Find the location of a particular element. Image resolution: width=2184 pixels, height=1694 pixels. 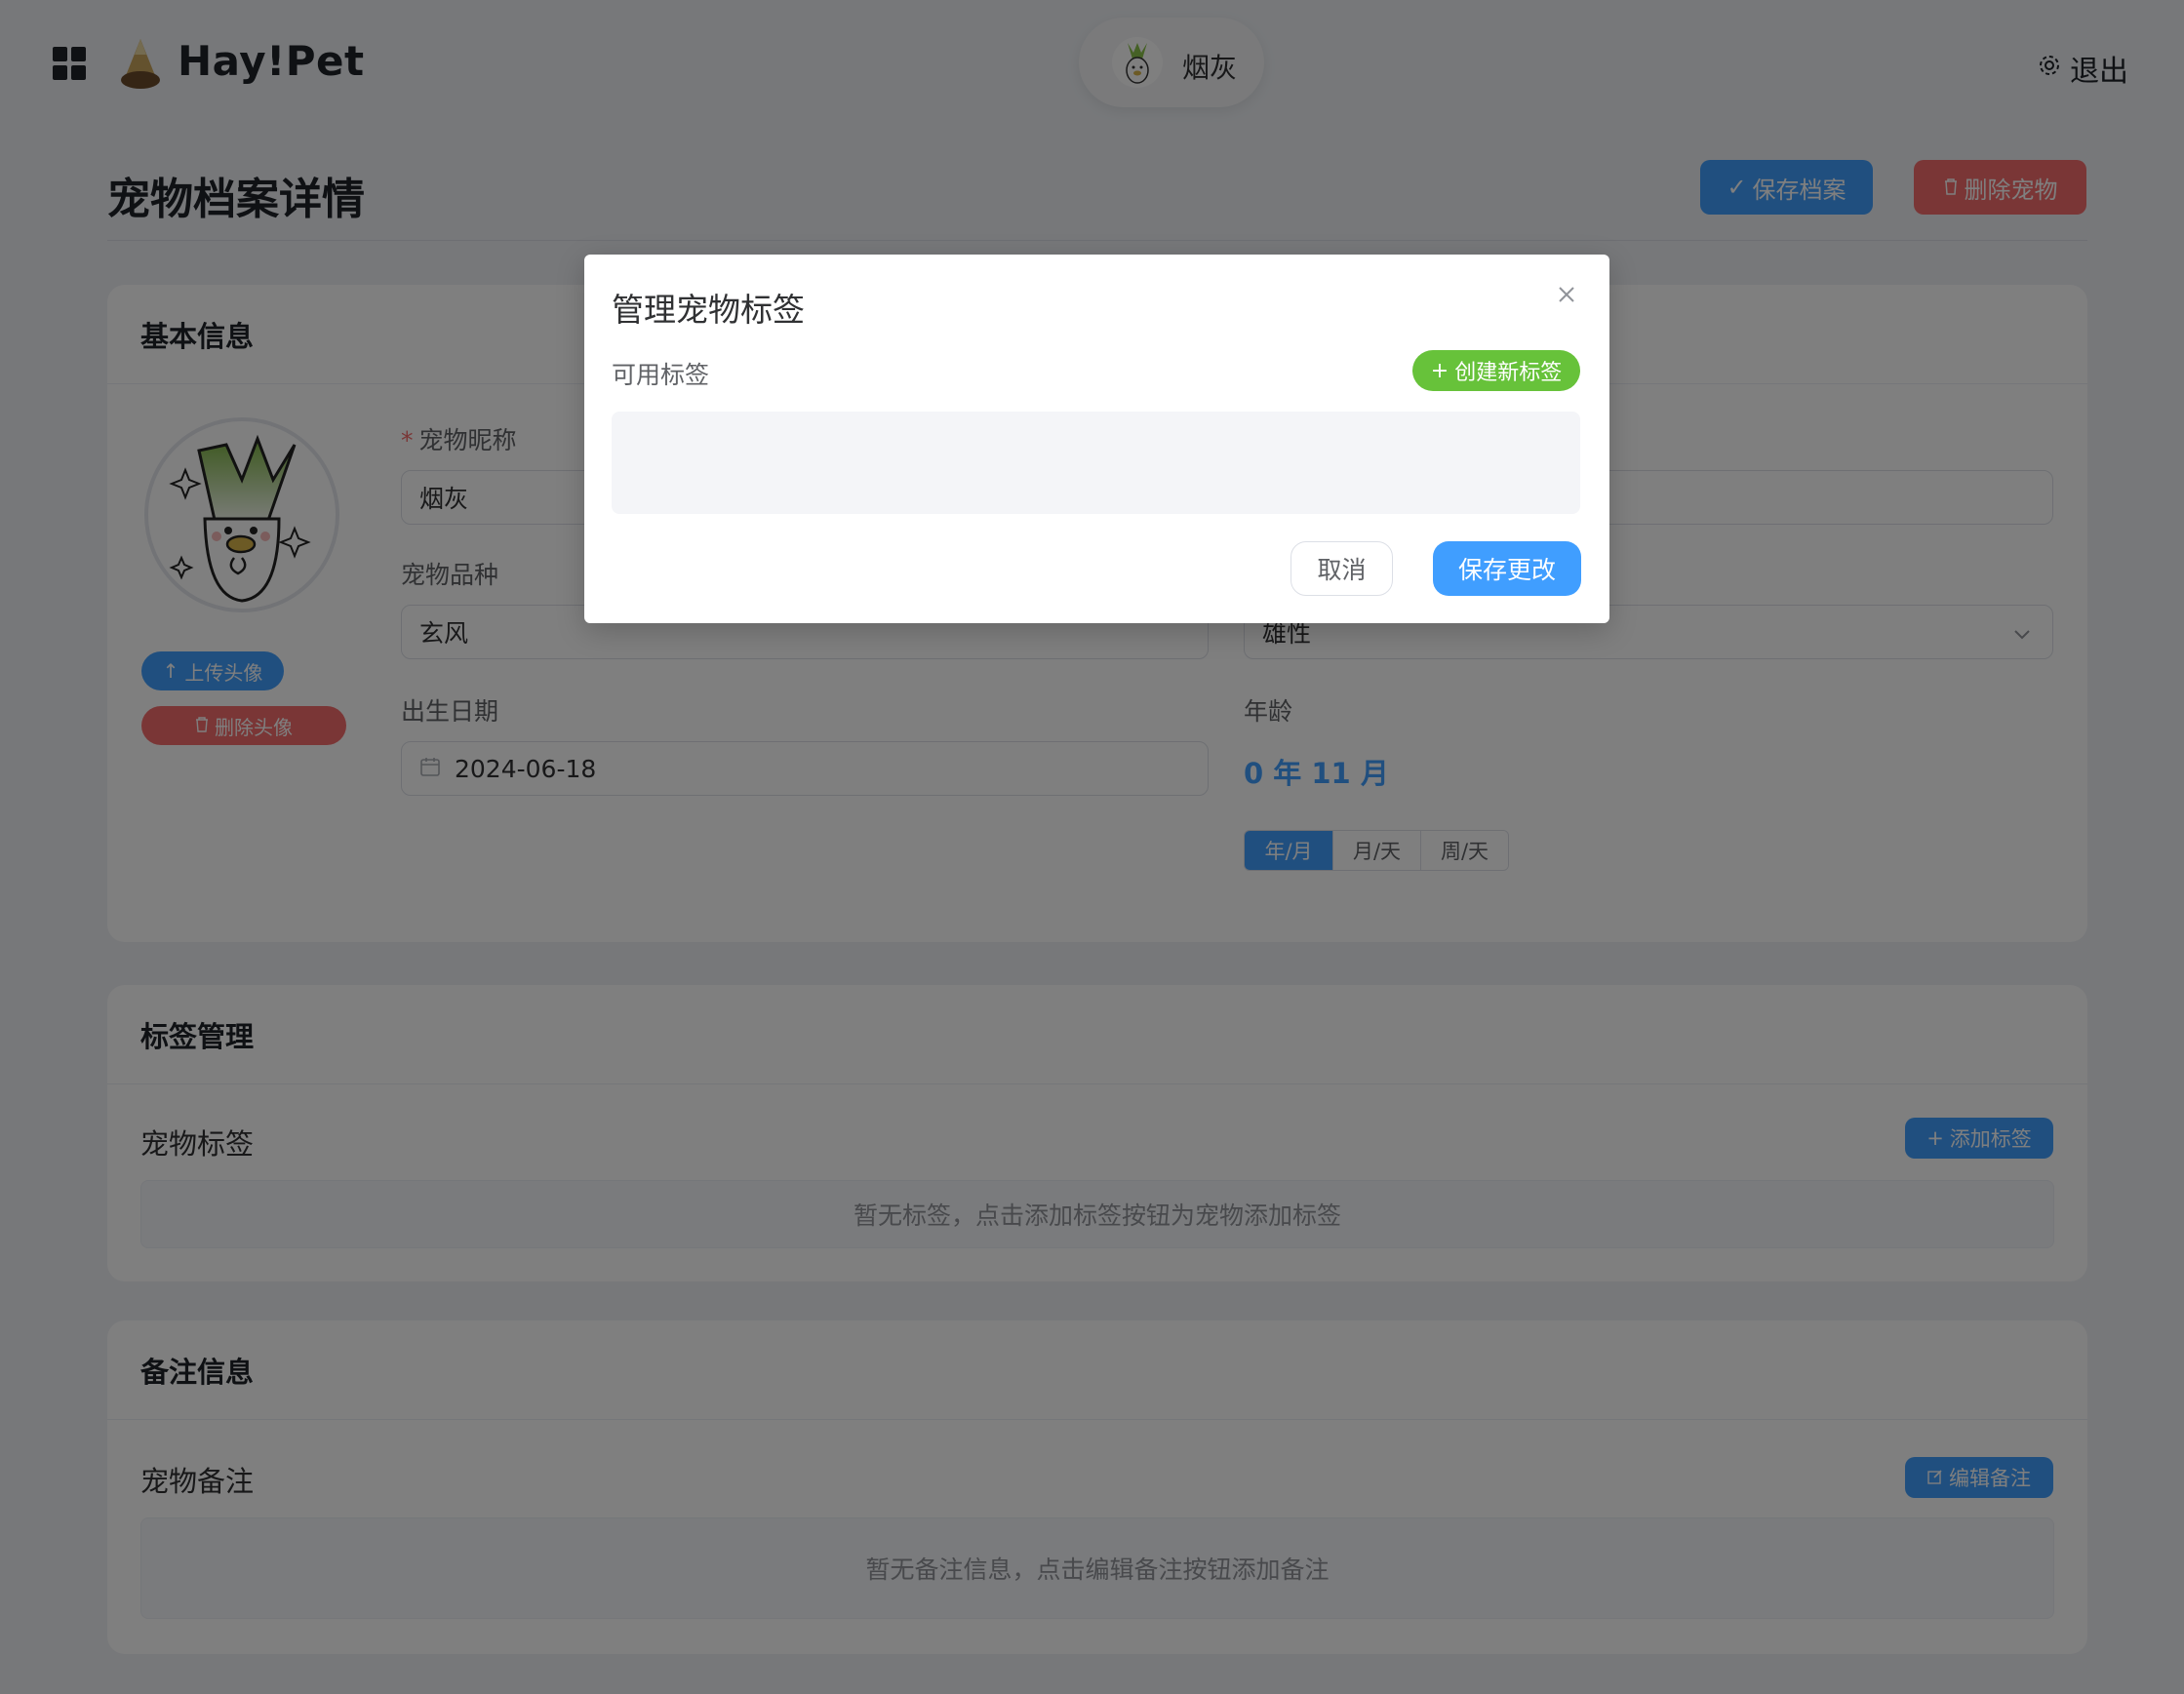

available-tags-label: 可用标签 is located at coordinates (661, 375).